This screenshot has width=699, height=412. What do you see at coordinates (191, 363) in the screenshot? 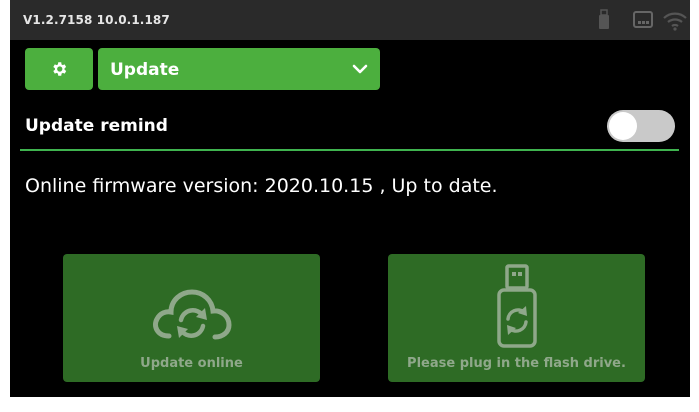
I see `update-online-label: Update online` at bounding box center [191, 363].